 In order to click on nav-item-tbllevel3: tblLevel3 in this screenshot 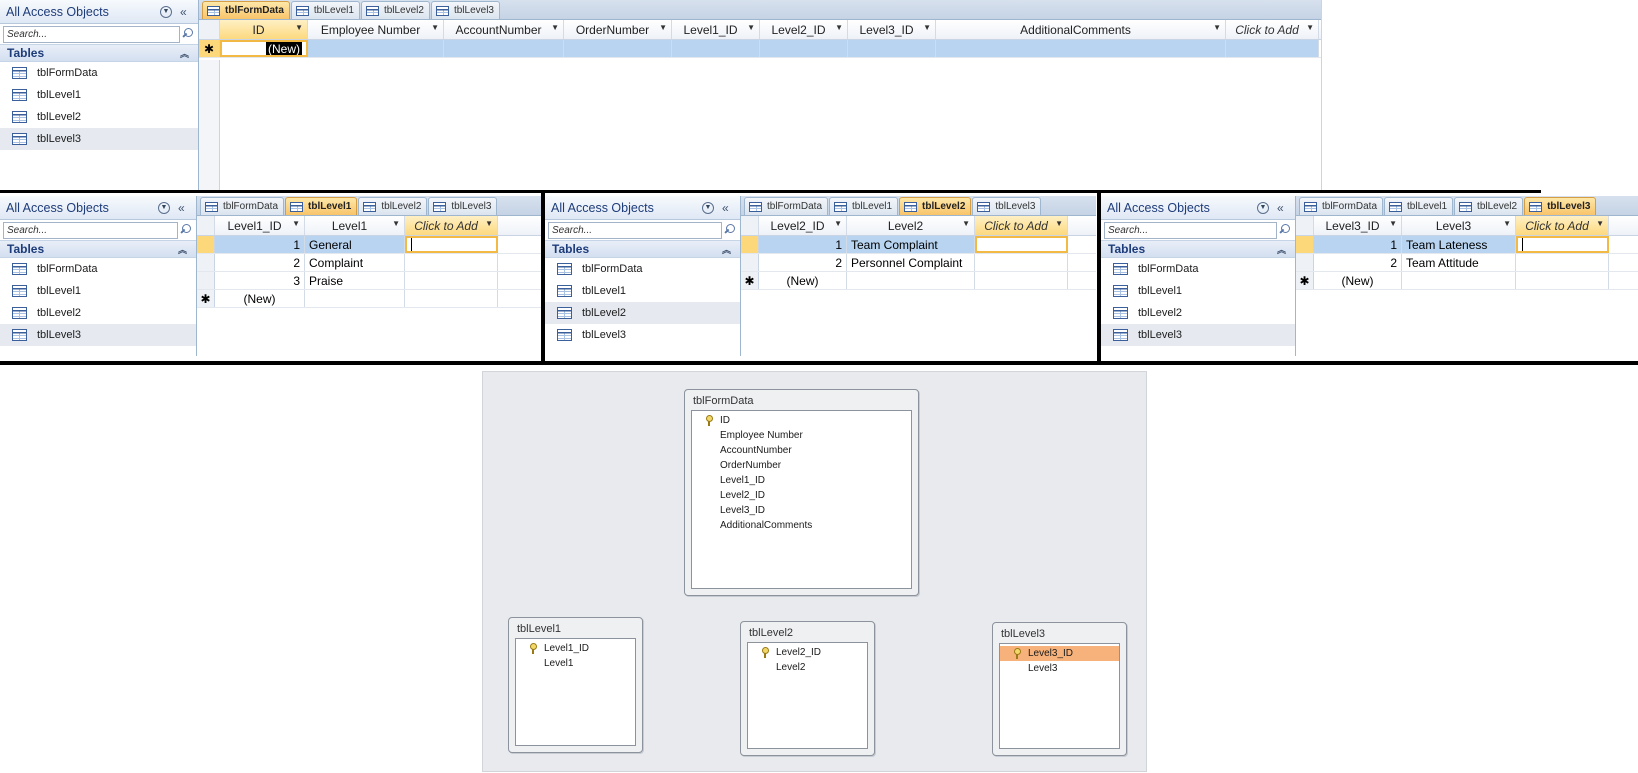, I will do `click(99, 139)`.